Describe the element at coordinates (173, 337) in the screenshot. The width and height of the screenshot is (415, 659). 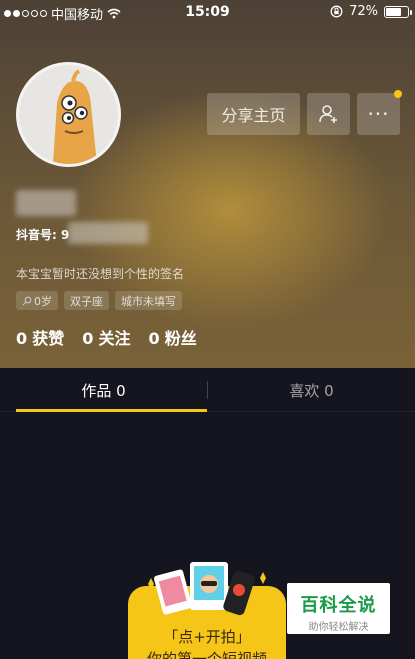
I see `followers-stat: 0 粉丝` at that location.